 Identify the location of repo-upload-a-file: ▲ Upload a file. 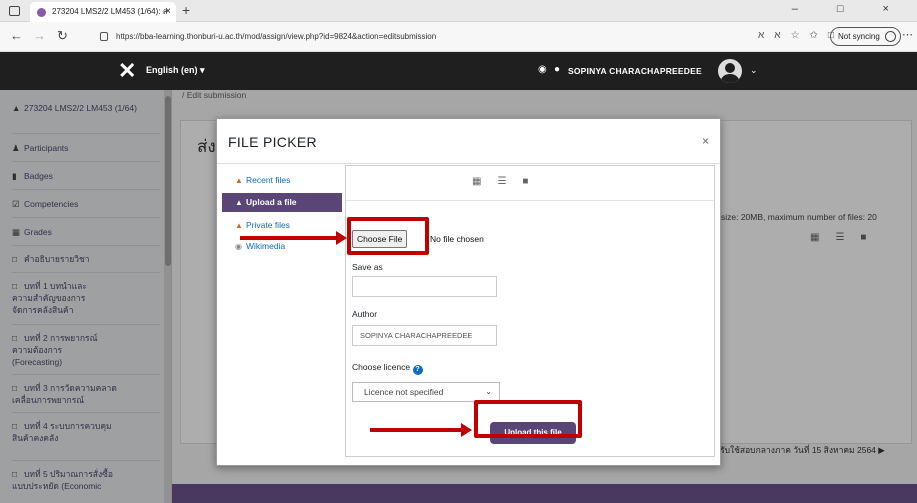
(282, 202).